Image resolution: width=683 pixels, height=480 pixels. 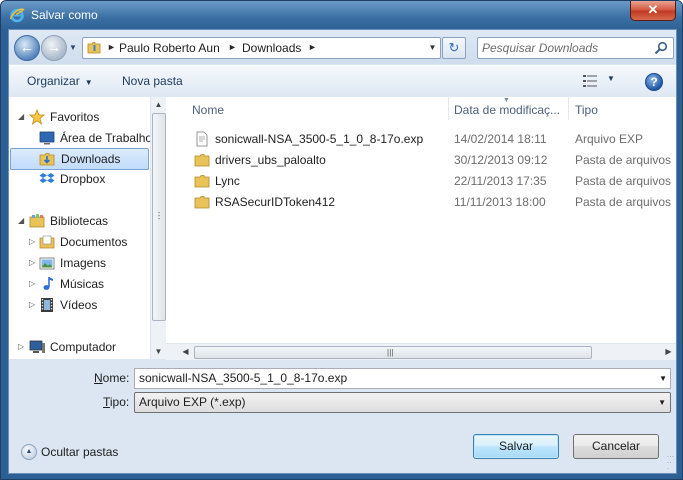 What do you see at coordinates (116, 378) in the screenshot?
I see `filename-label-text: ome:` at bounding box center [116, 378].